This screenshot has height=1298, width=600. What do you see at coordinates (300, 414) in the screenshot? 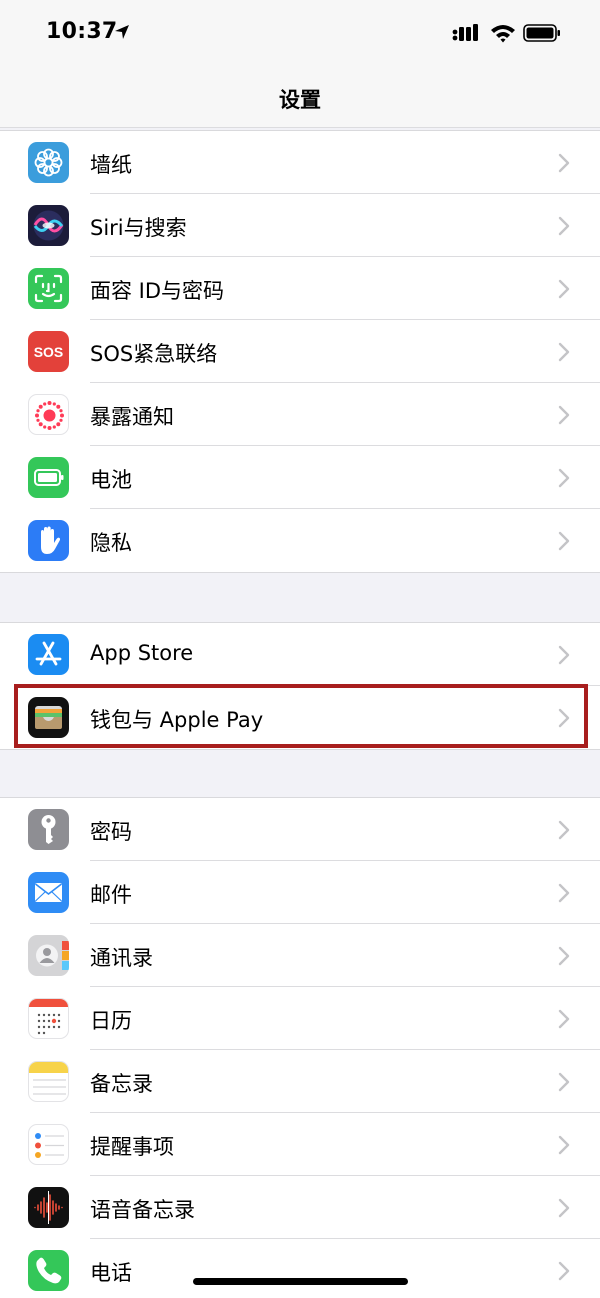
I see `settings-item-exposure-notification: 暴露通知` at bounding box center [300, 414].